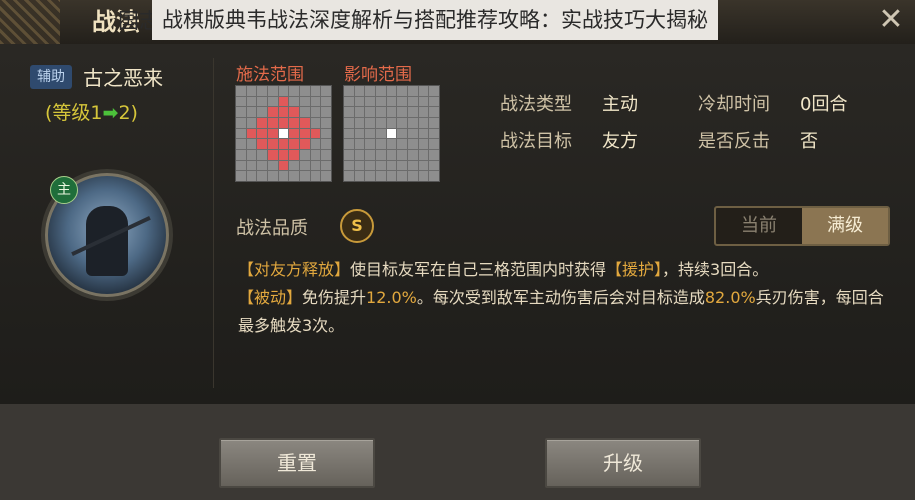 This screenshot has height=500, width=915. Describe the element at coordinates (734, 141) in the screenshot. I see `counterattack-label: 是否反击` at that location.